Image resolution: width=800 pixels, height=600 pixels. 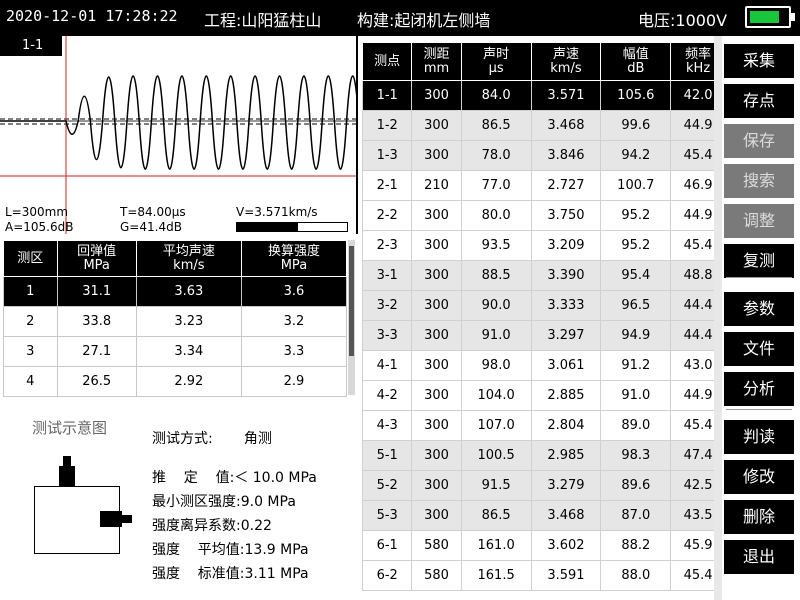 I want to click on measure-col-header-3: 声速 km/s, so click(x=566, y=61).